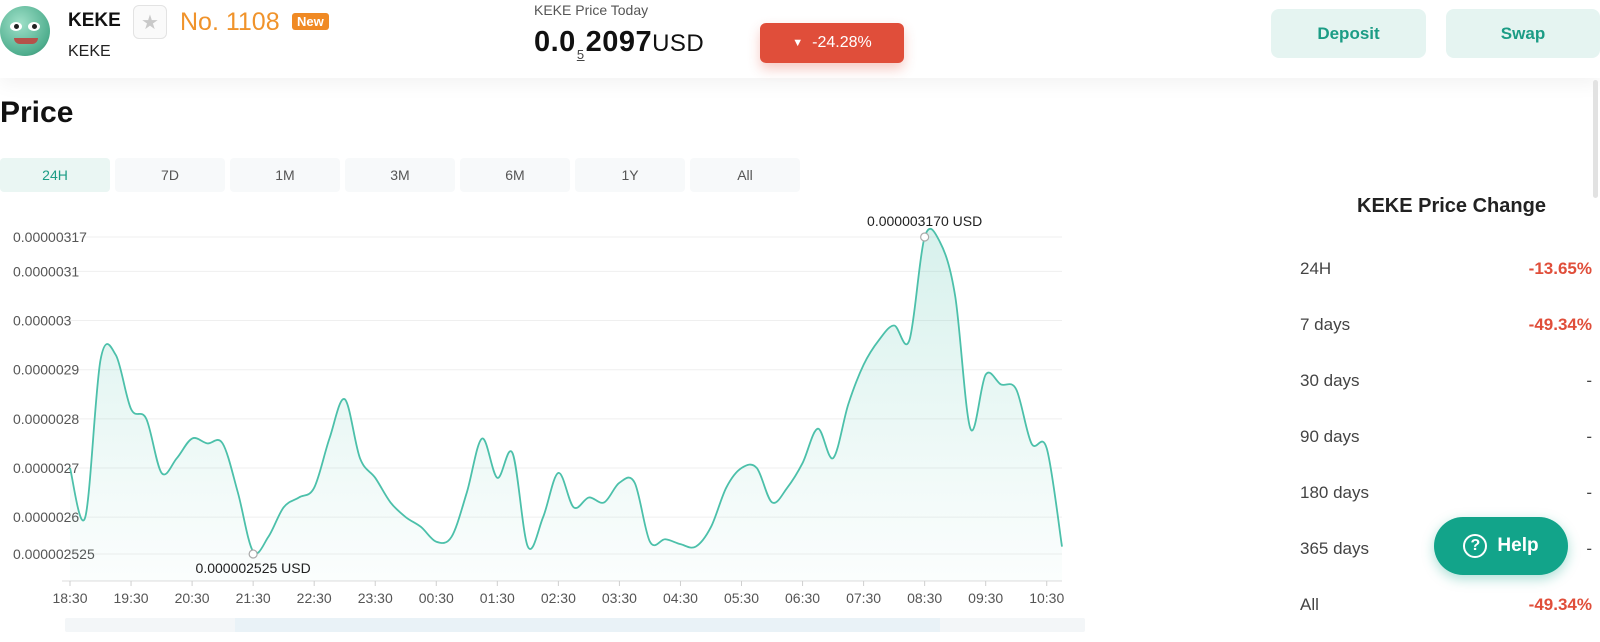  What do you see at coordinates (1523, 33) in the screenshot?
I see `swap-button: Swap` at bounding box center [1523, 33].